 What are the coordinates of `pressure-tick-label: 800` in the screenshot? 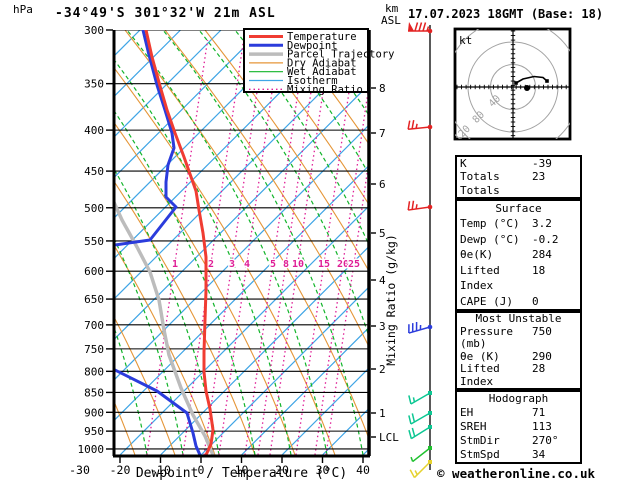 It's located at (94, 371).